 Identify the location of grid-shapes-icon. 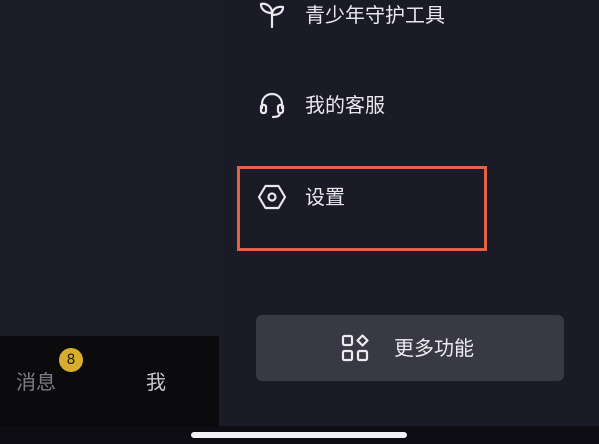
(355, 348).